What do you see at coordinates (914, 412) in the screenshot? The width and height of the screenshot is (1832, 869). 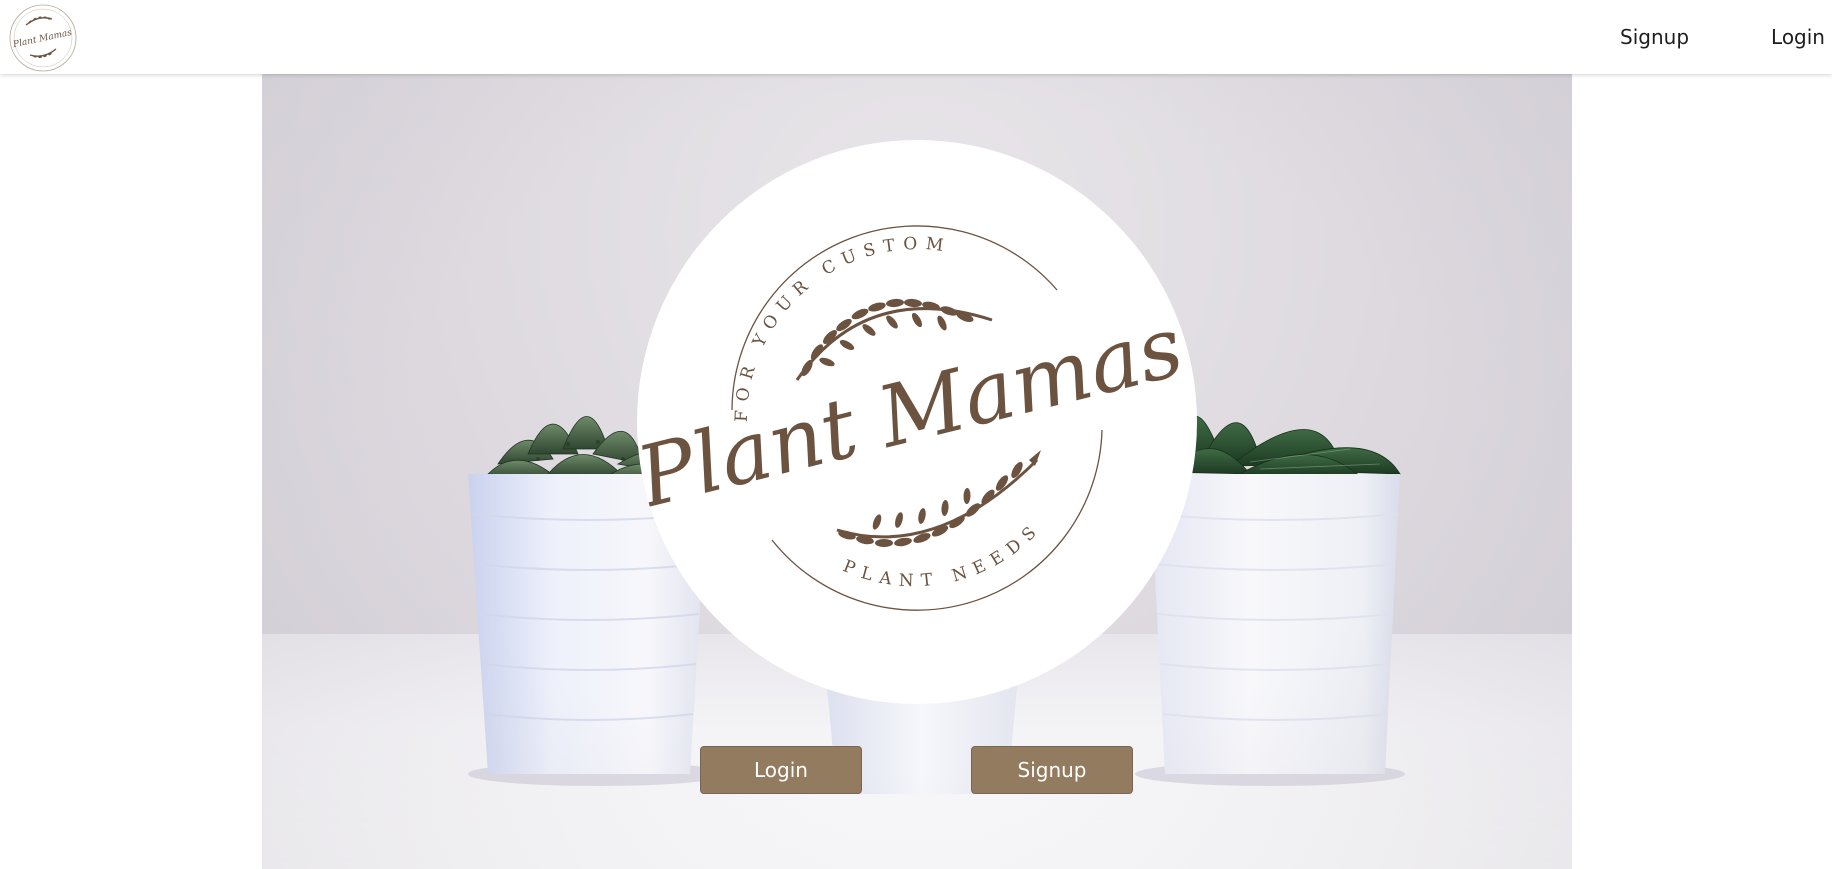 I see `logo-script-text: Plant Mamas` at bounding box center [914, 412].